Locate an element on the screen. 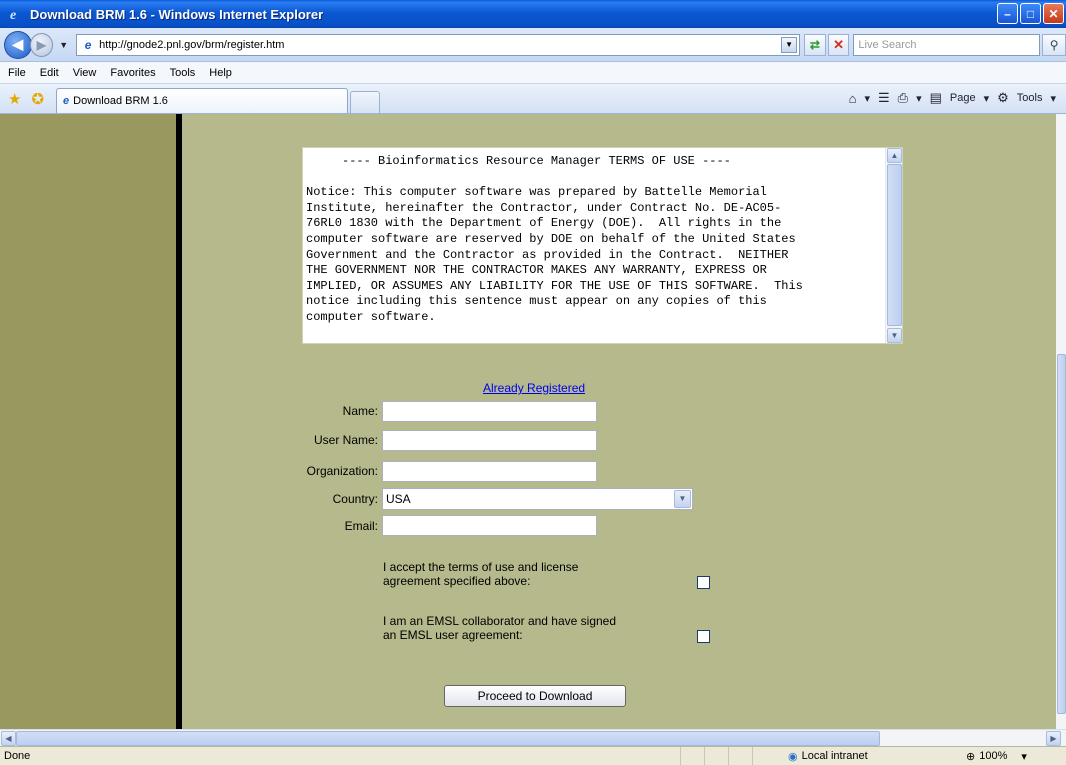 Image resolution: width=1066 pixels, height=765 pixels. scroll-up-icon: ▲ is located at coordinates (894, 155).